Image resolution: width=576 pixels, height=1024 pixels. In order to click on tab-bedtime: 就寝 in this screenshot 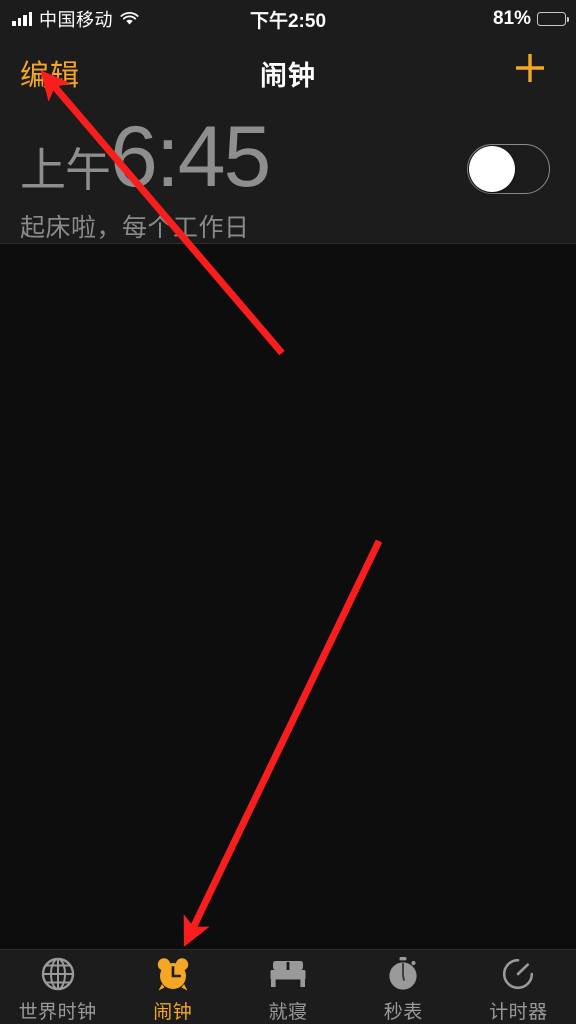, I will do `click(287, 987)`.